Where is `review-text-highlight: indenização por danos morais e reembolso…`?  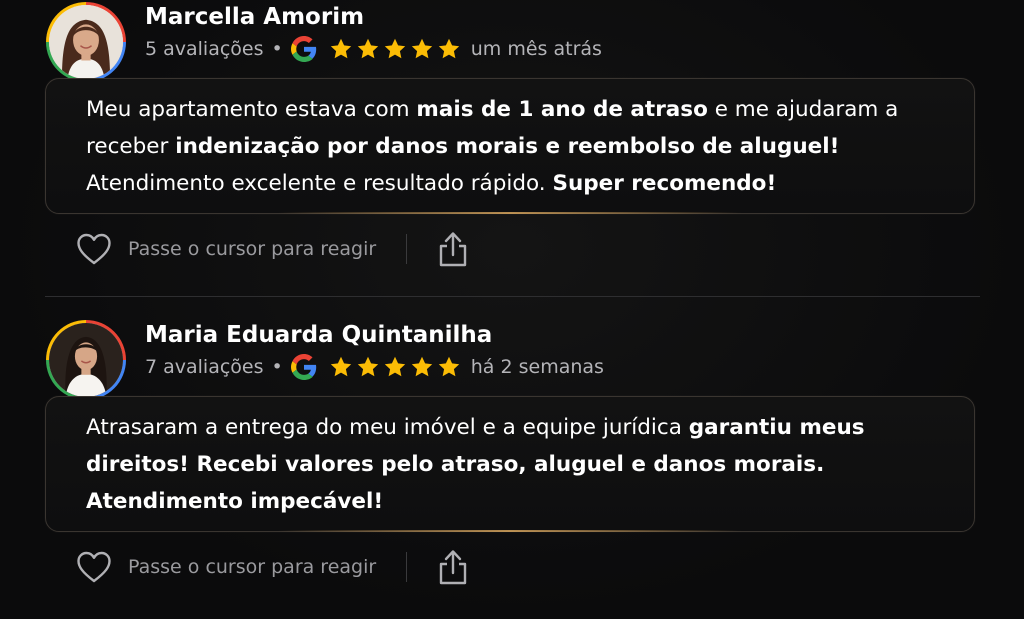 review-text-highlight: indenização por danos morais e reembolso… is located at coordinates (507, 146).